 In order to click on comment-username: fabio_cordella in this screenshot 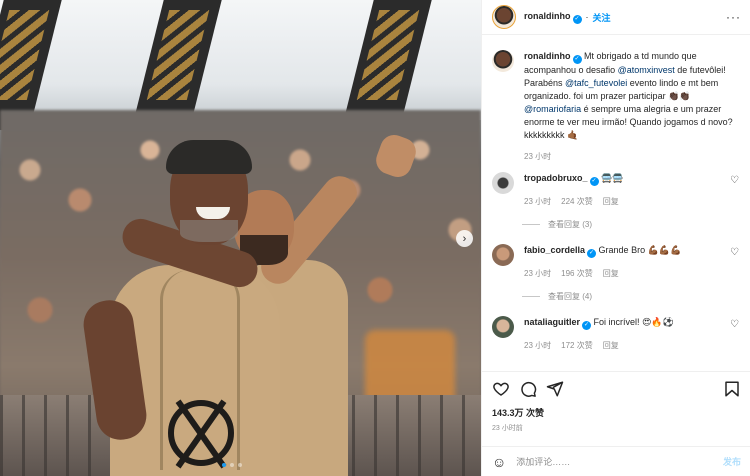, I will do `click(554, 250)`.